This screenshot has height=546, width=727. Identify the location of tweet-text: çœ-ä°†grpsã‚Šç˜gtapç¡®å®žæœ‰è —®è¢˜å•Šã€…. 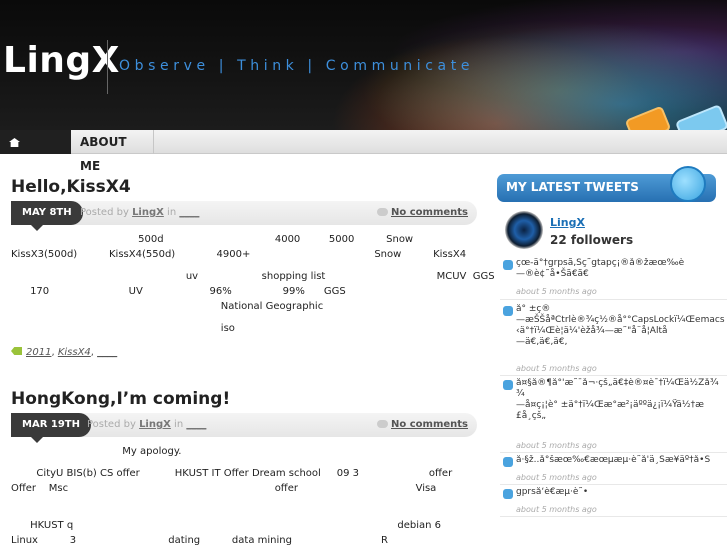
(600, 268).